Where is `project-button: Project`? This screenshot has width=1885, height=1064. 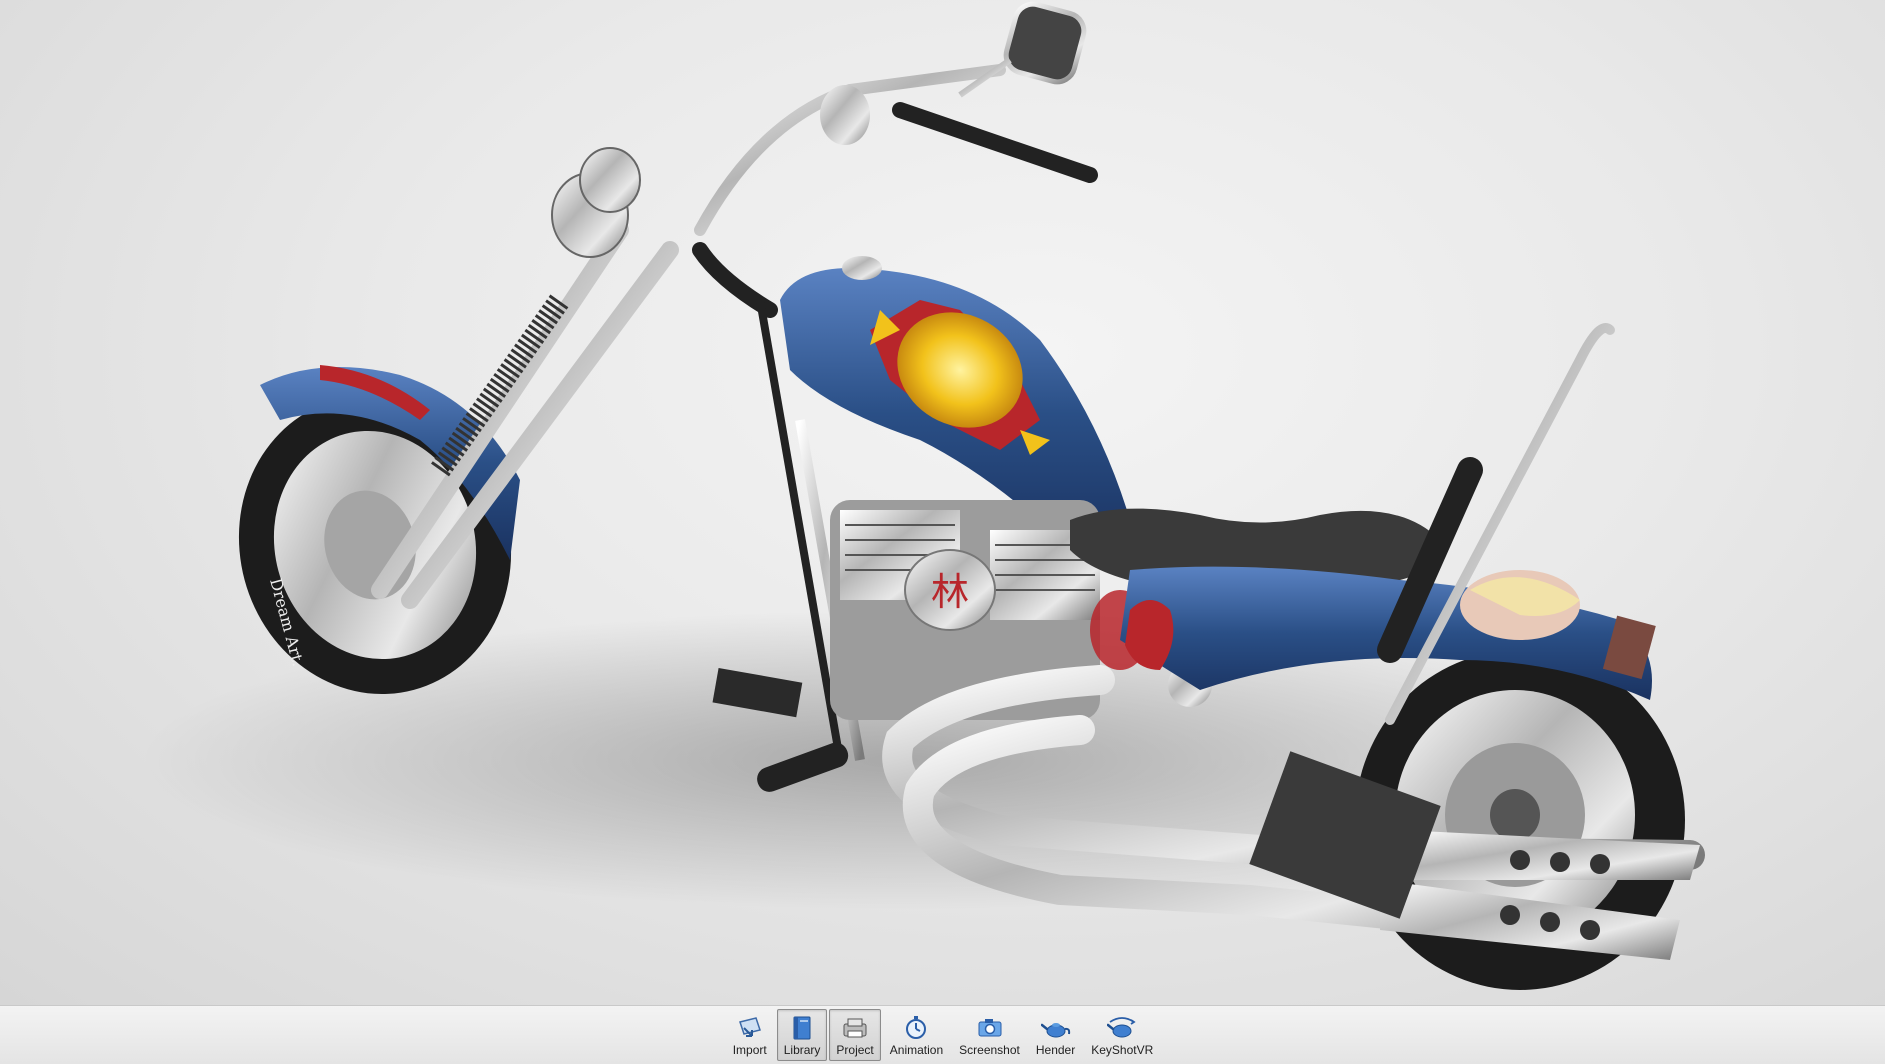
project-button: Project is located at coordinates (855, 1035).